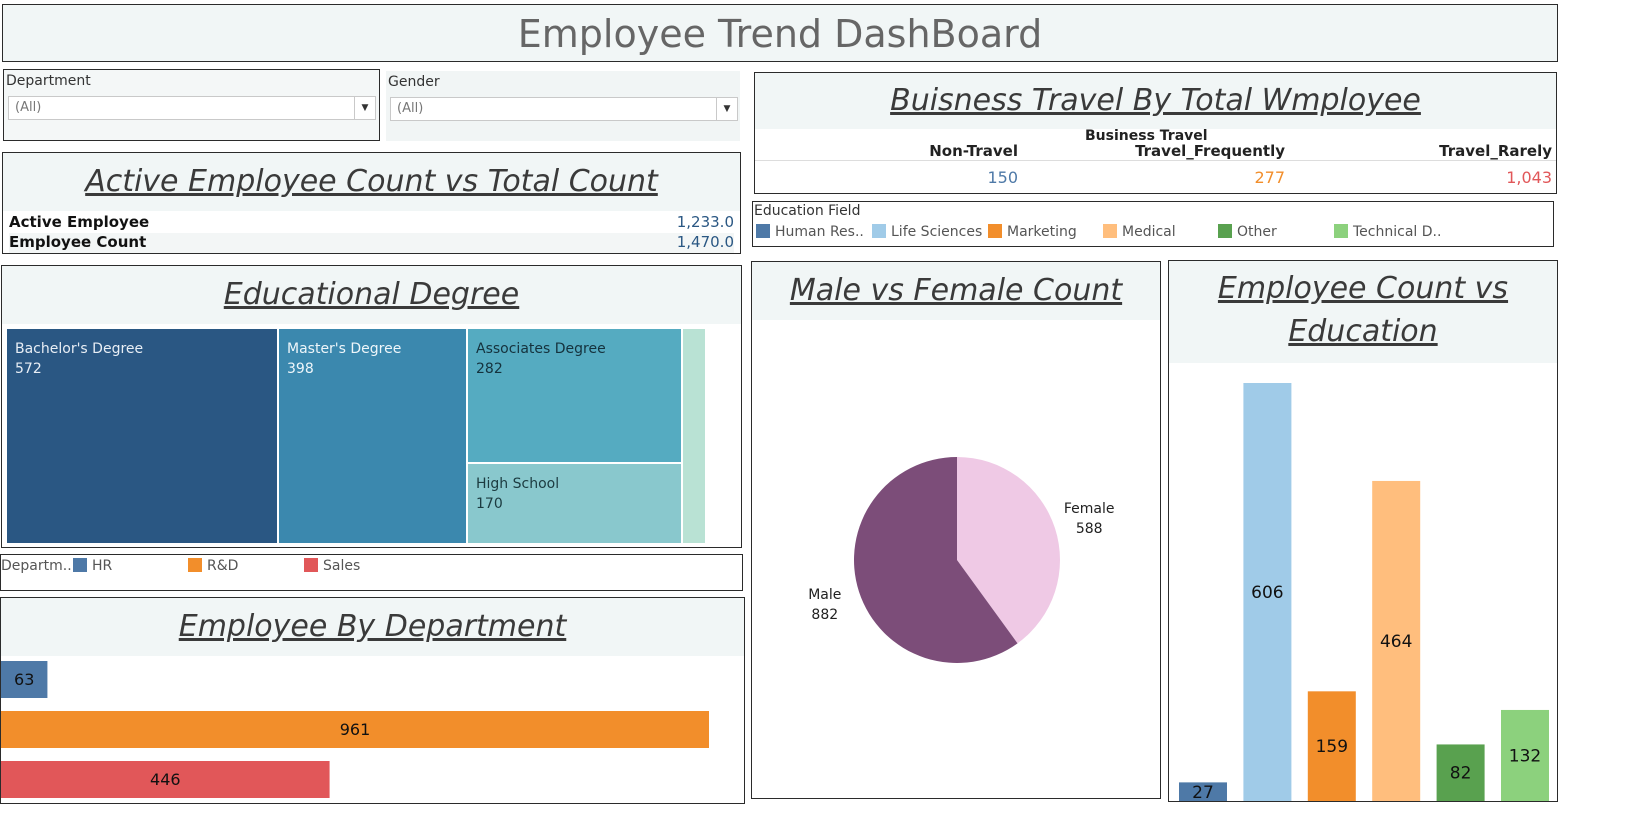 Image resolution: width=1628 pixels, height=838 pixels. I want to click on tile-value: 398, so click(300, 369).